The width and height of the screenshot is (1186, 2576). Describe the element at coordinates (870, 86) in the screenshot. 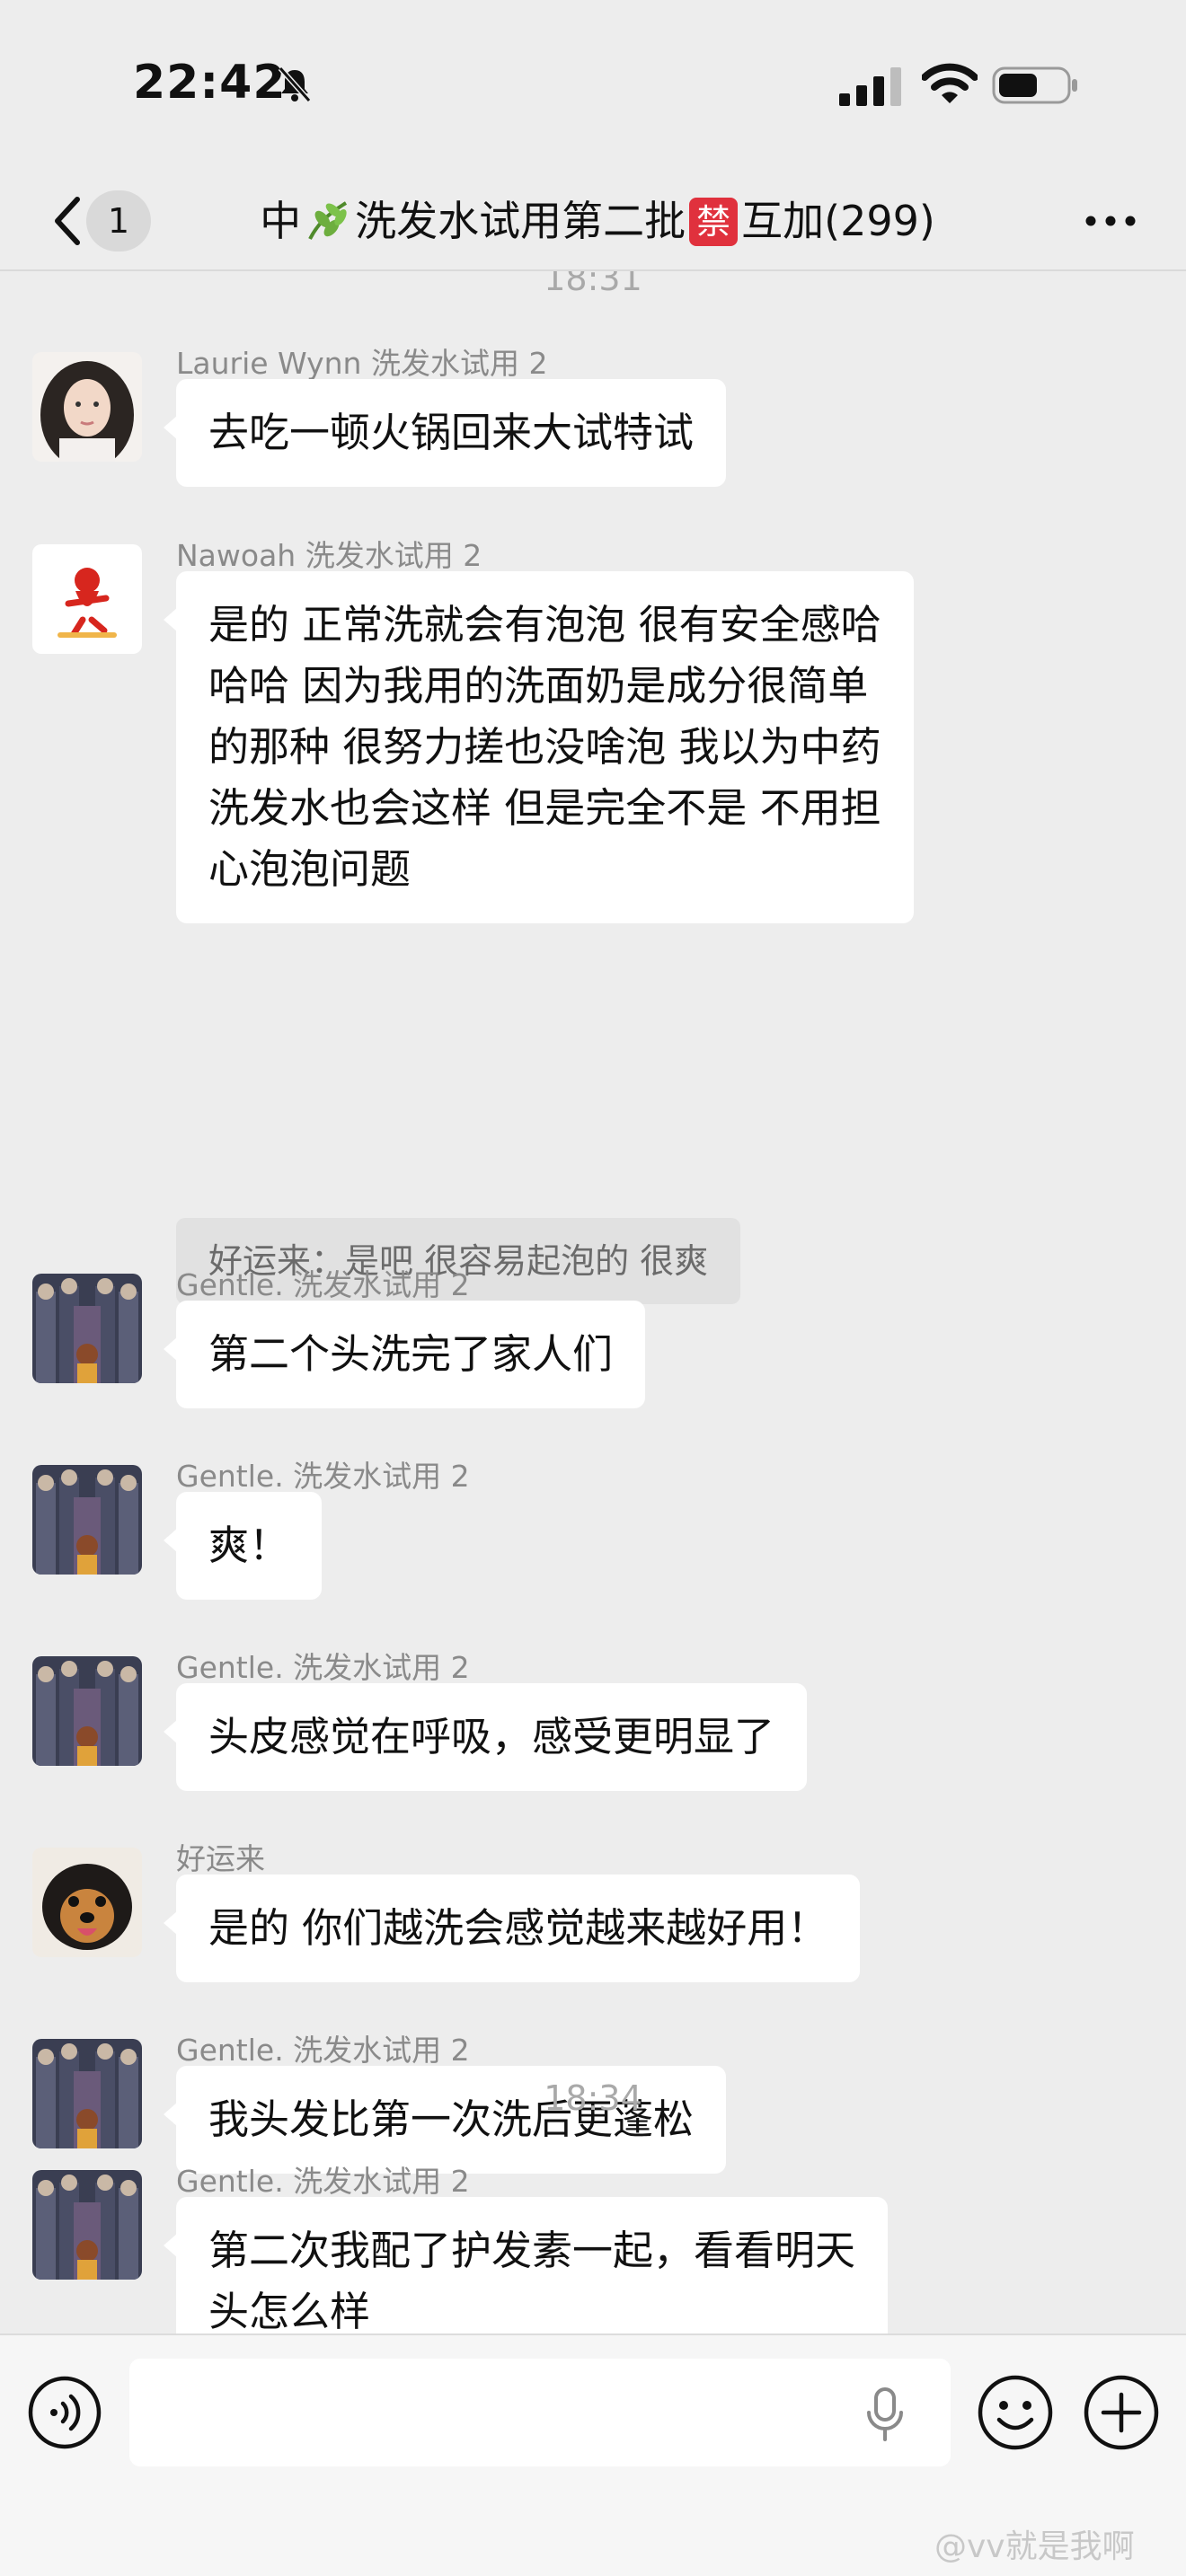

I see `cellular-signal-icon` at that location.